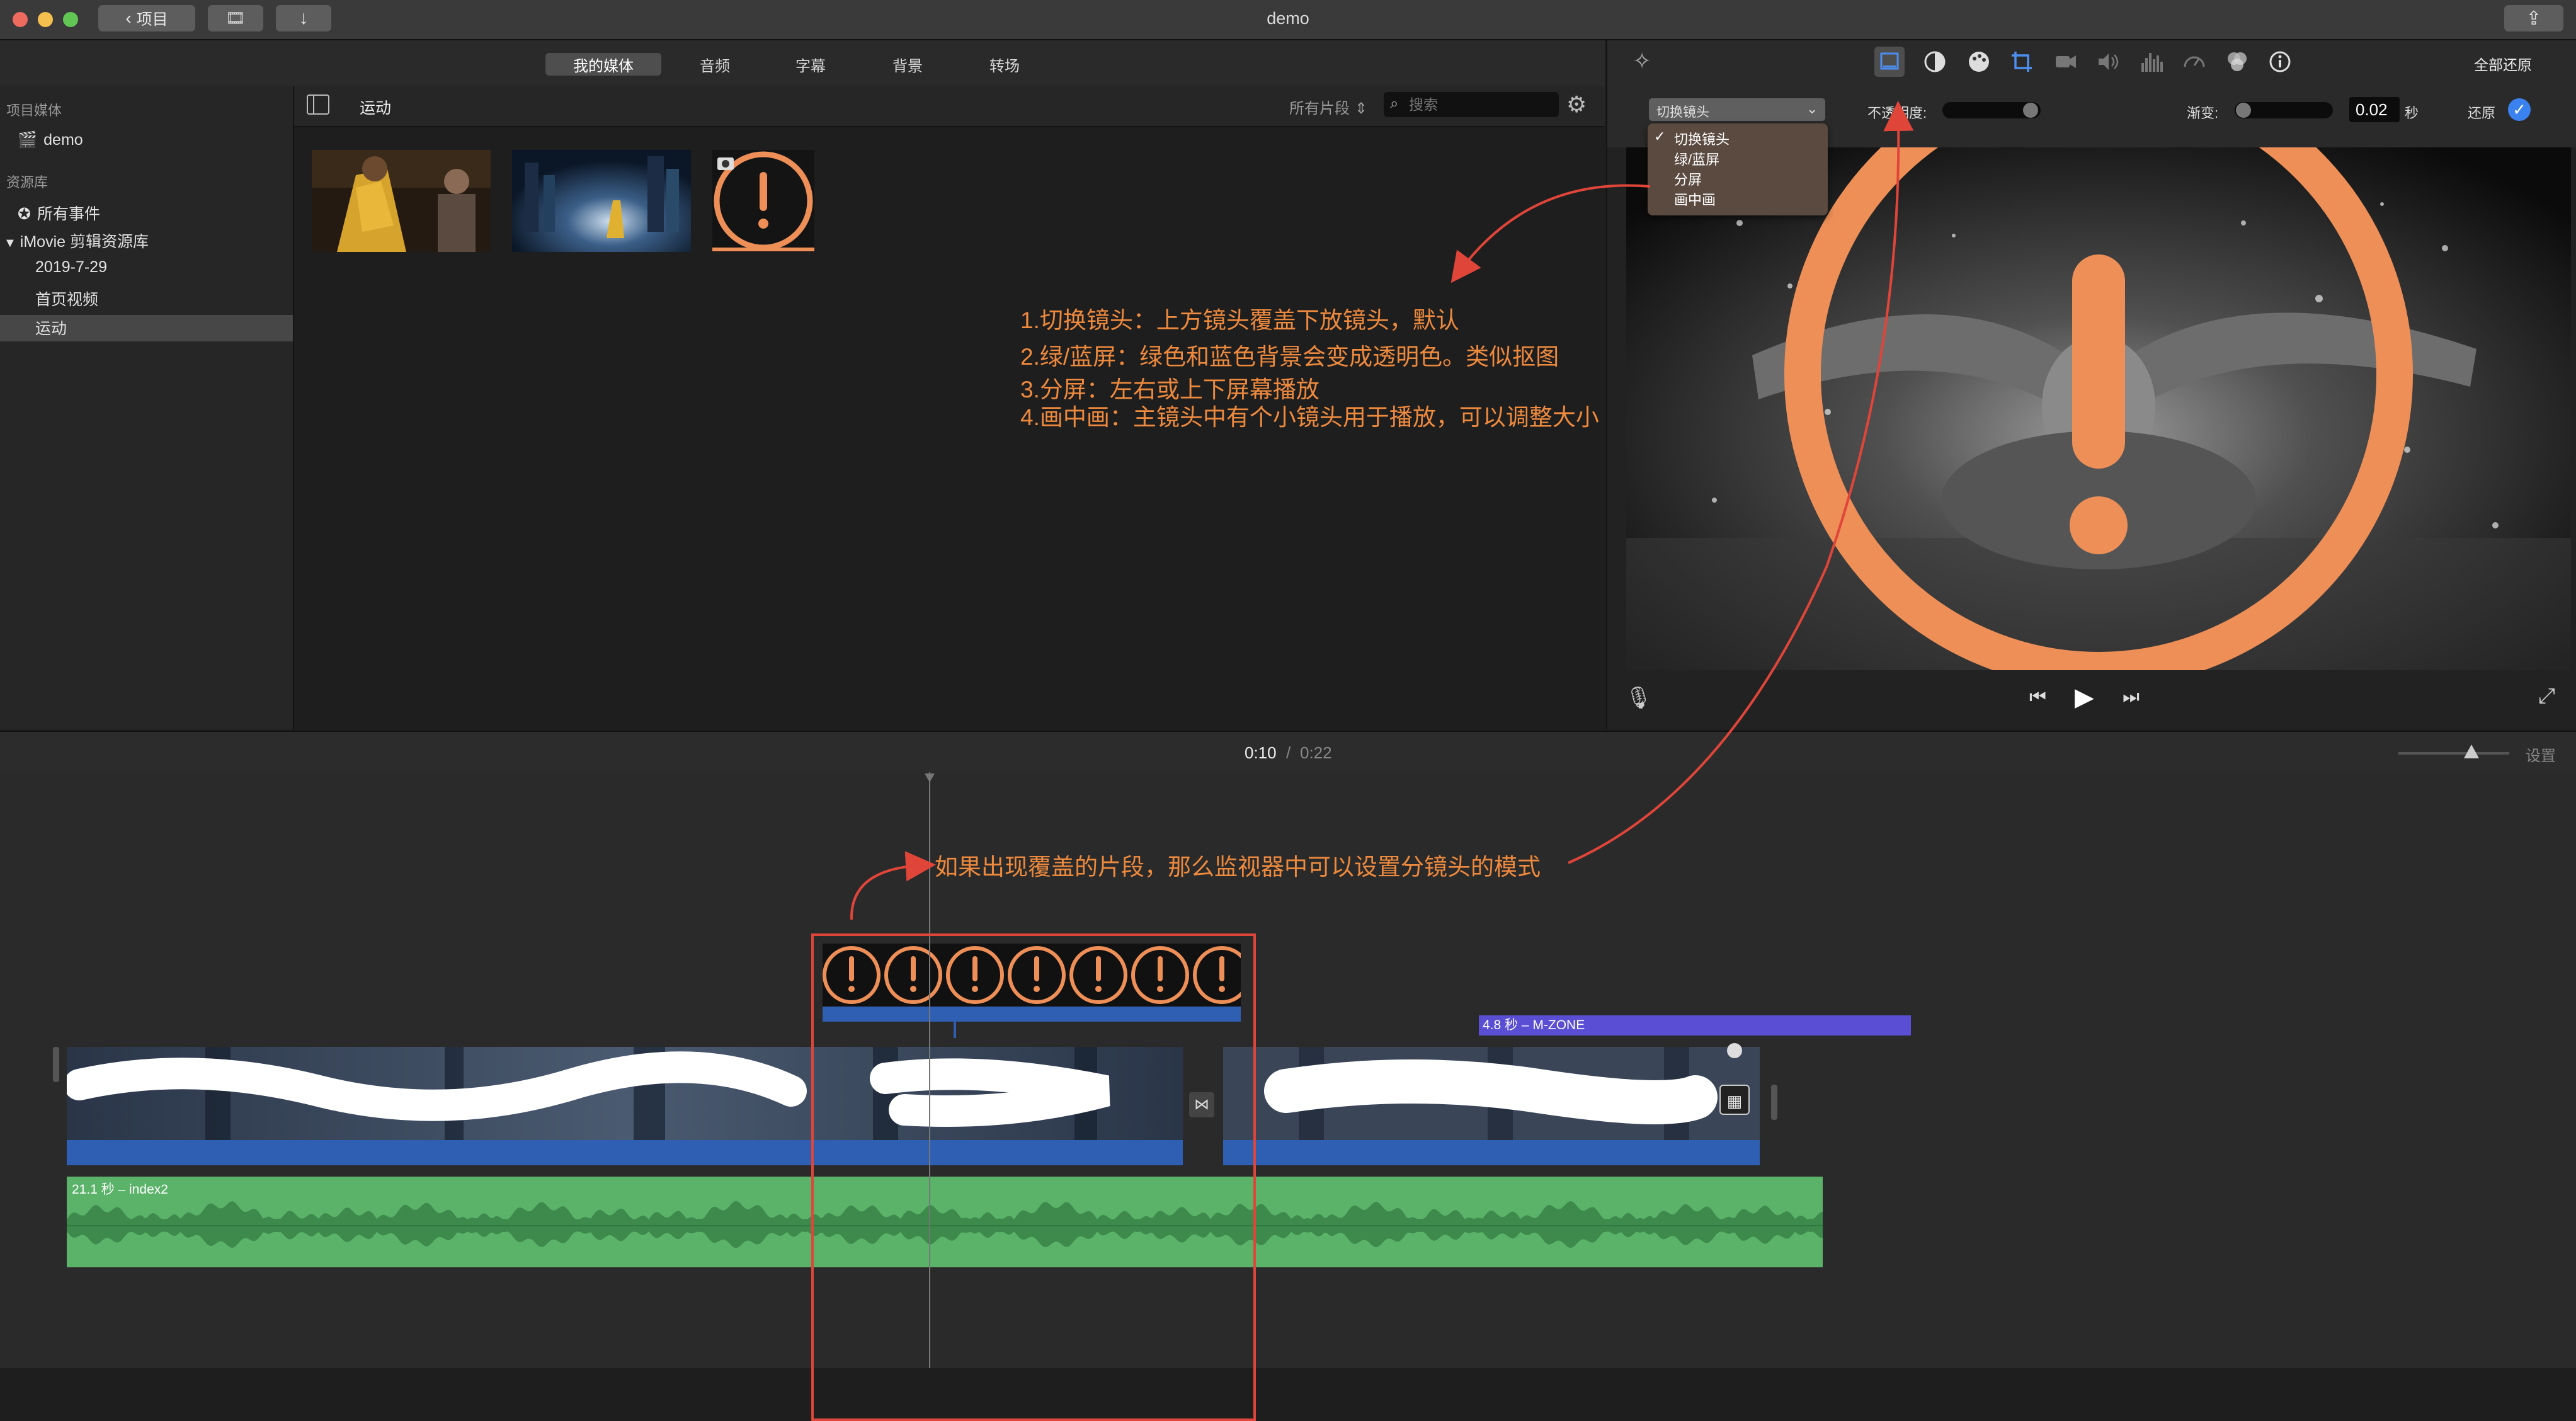 The width and height of the screenshot is (2576, 1421). What do you see at coordinates (66, 298) in the screenshot?
I see `sidebar-item-event-home: 首页视频` at bounding box center [66, 298].